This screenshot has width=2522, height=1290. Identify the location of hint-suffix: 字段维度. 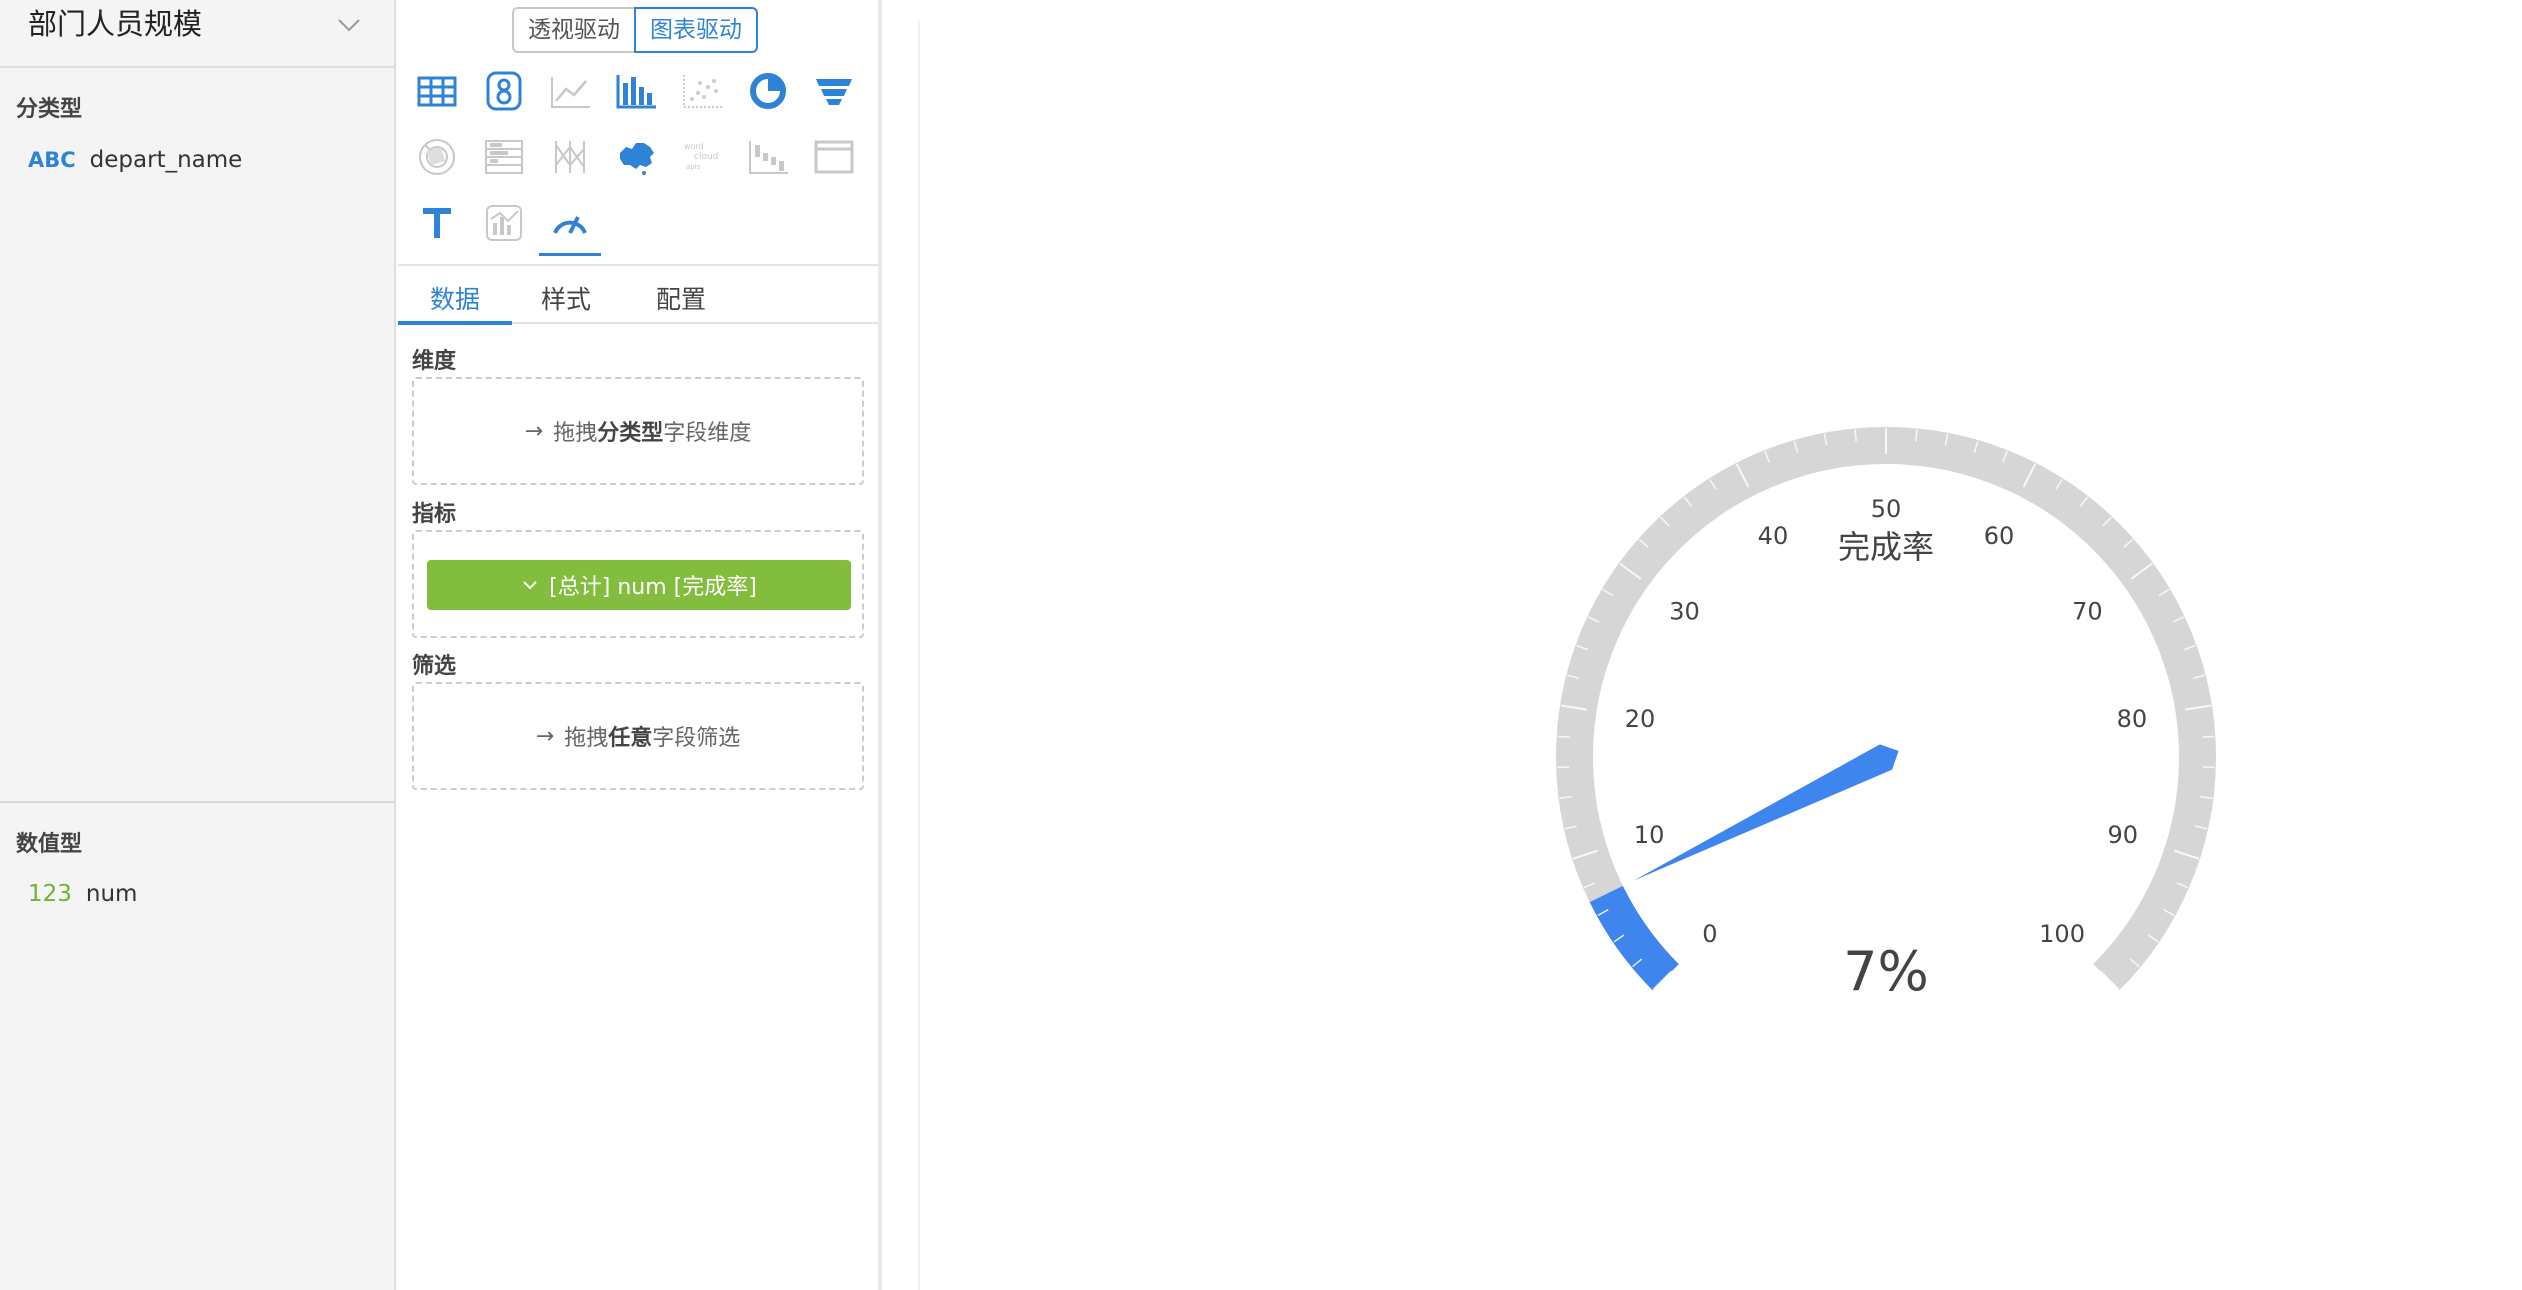
(707, 433).